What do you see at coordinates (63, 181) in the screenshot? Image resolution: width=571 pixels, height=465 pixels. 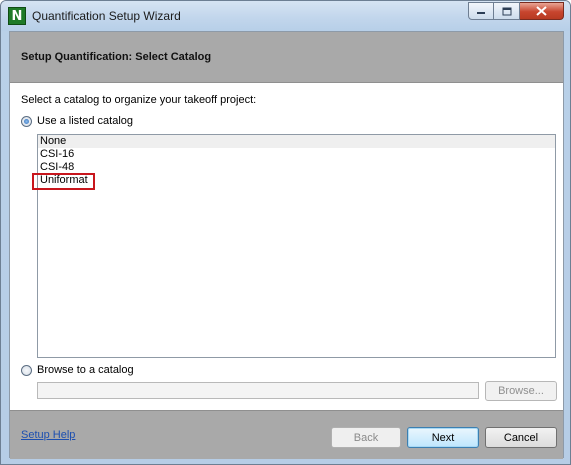 I see `highlight-annotation-box` at bounding box center [63, 181].